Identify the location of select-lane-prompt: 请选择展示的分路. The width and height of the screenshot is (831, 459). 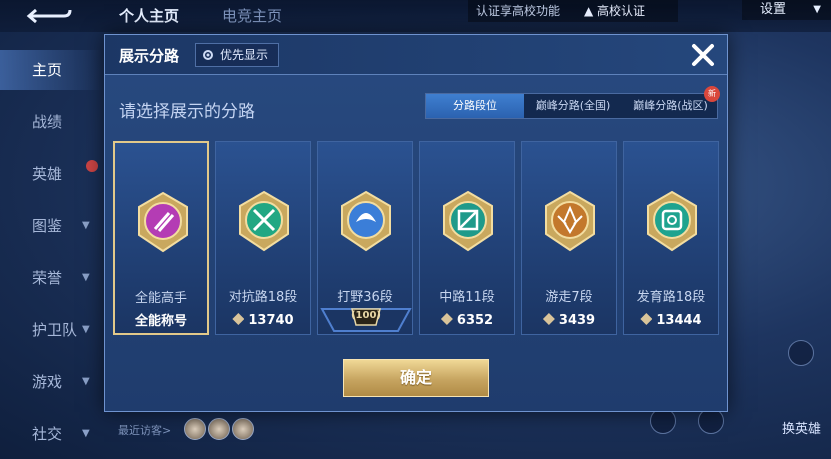
(187, 112).